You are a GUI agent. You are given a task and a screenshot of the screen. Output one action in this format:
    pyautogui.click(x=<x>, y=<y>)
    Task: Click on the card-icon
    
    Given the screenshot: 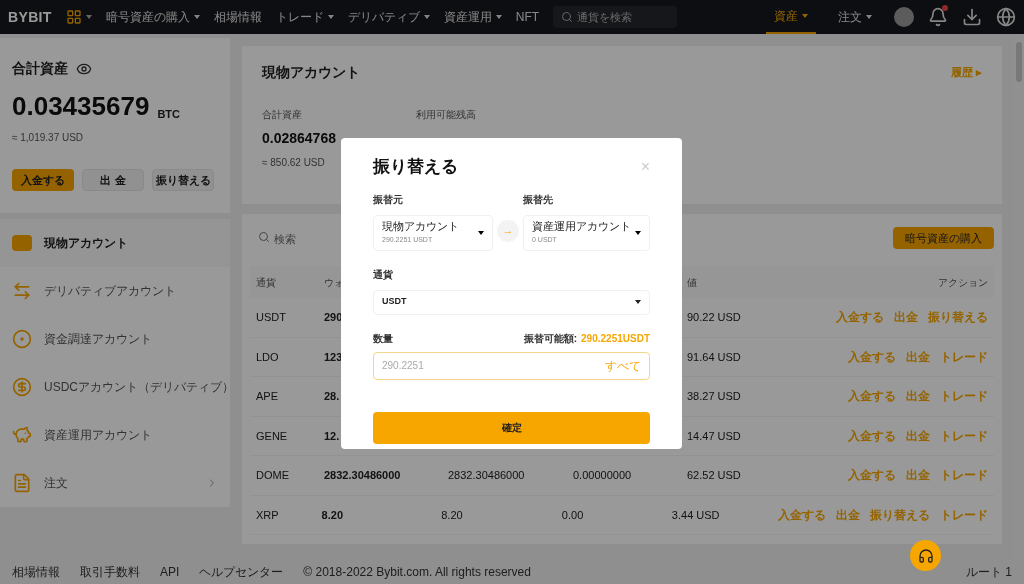 What is the action you would take?
    pyautogui.click(x=22, y=243)
    